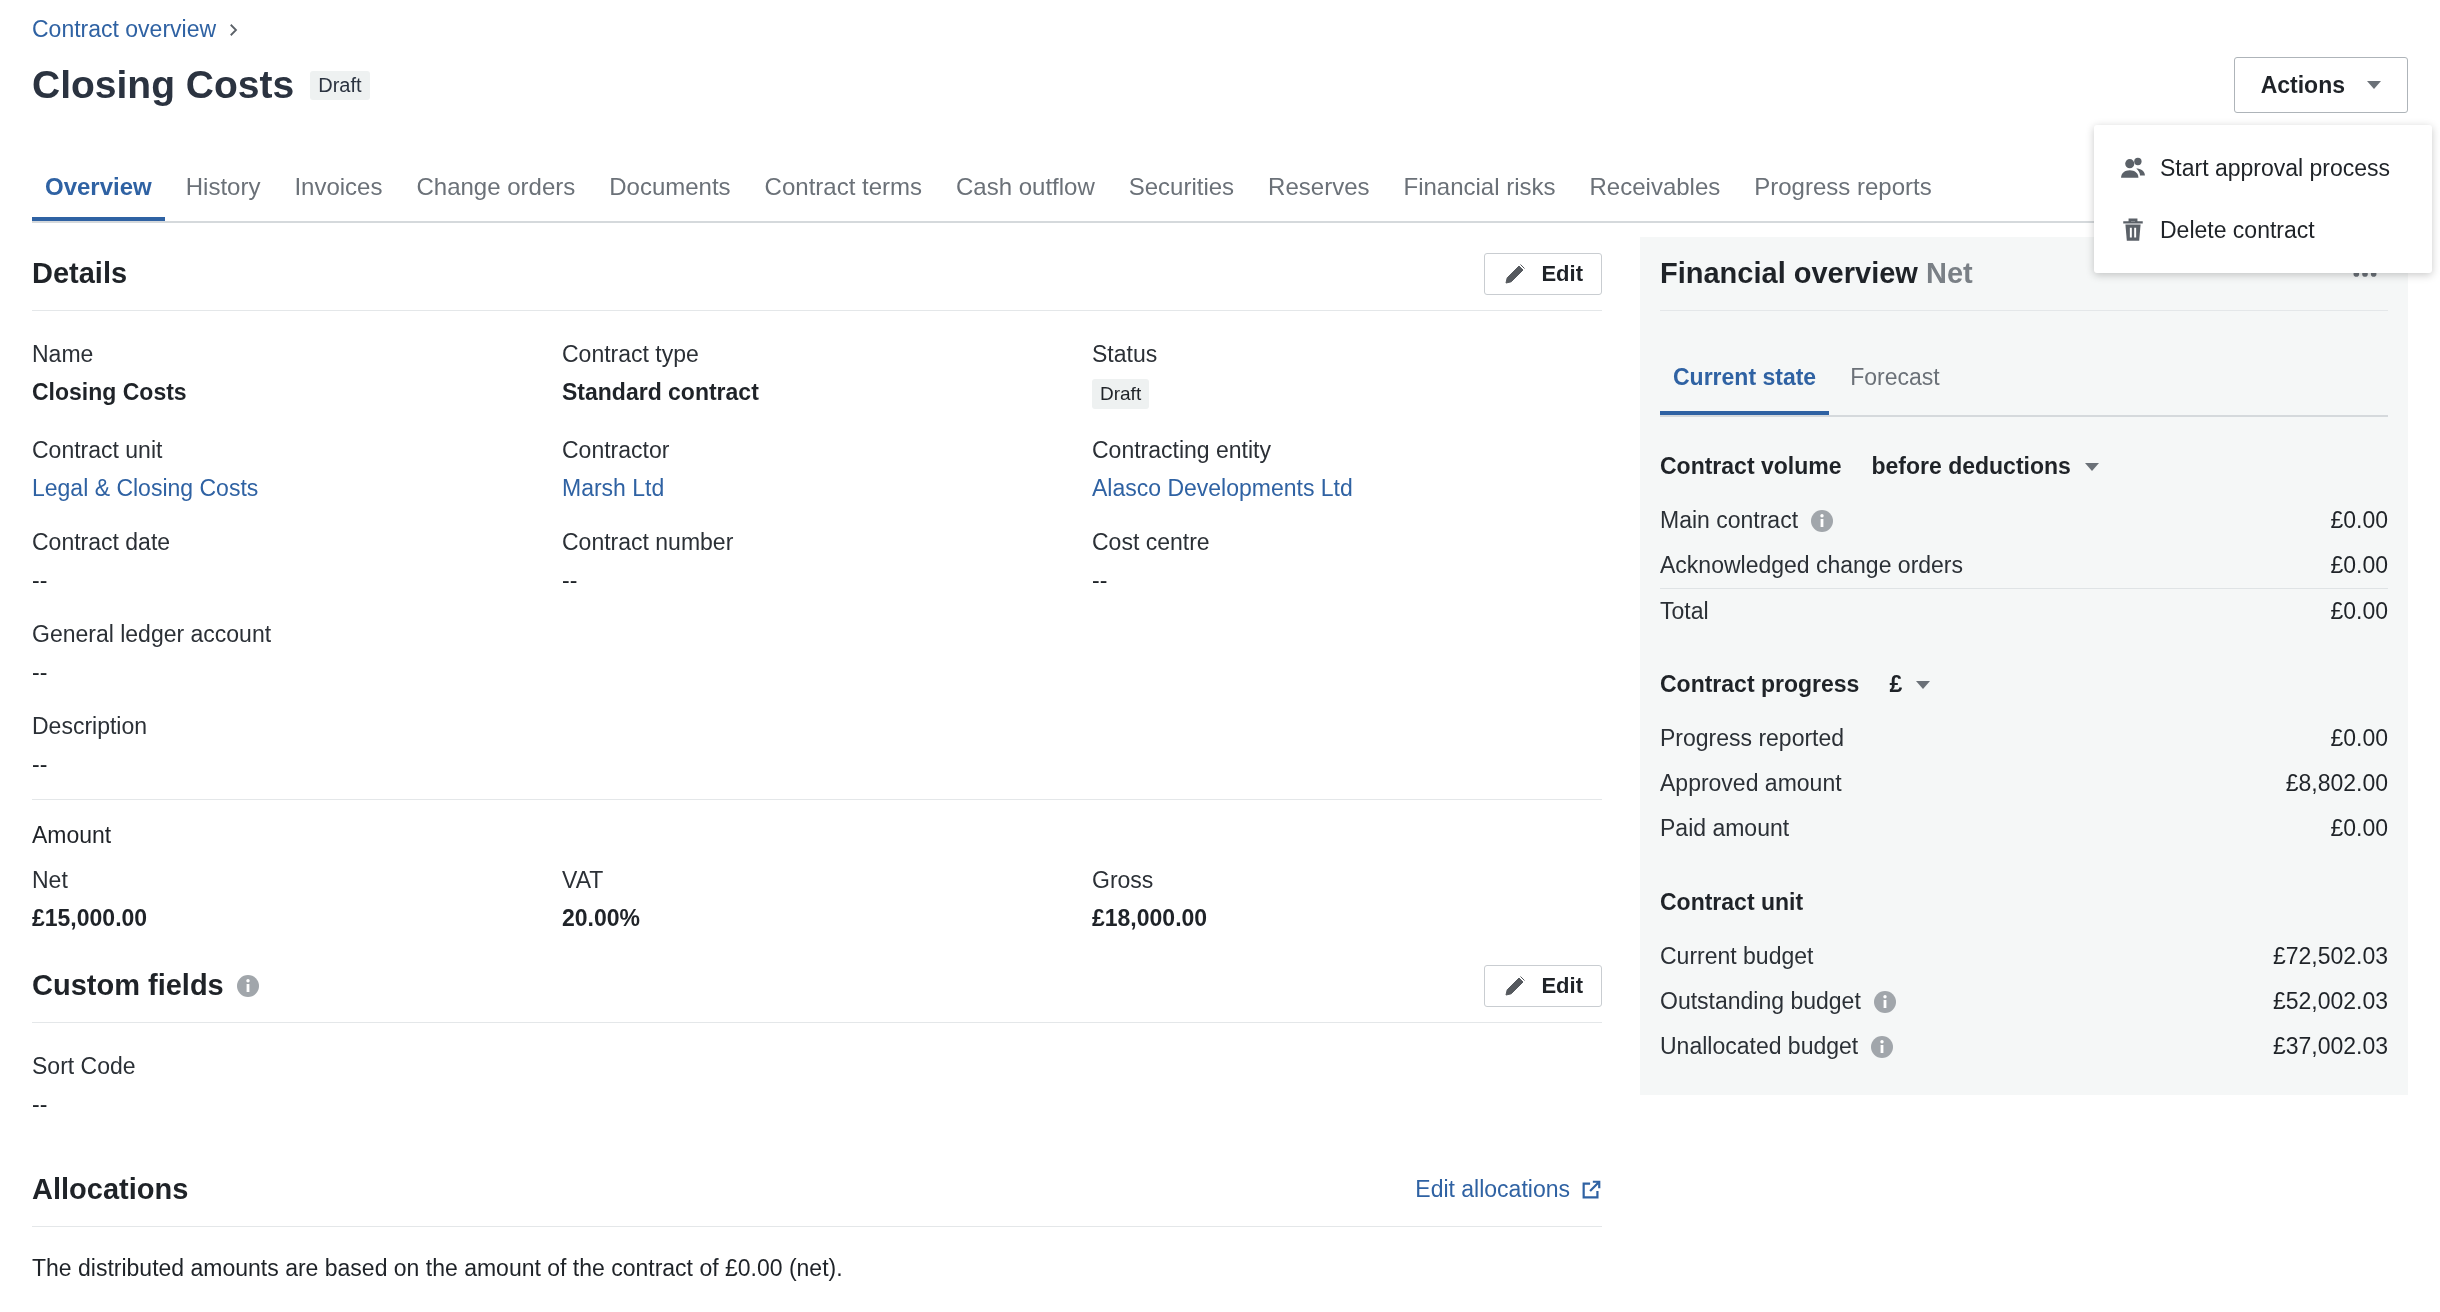 The width and height of the screenshot is (2440, 1312). What do you see at coordinates (648, 542) in the screenshot?
I see `field-label: Contract number` at bounding box center [648, 542].